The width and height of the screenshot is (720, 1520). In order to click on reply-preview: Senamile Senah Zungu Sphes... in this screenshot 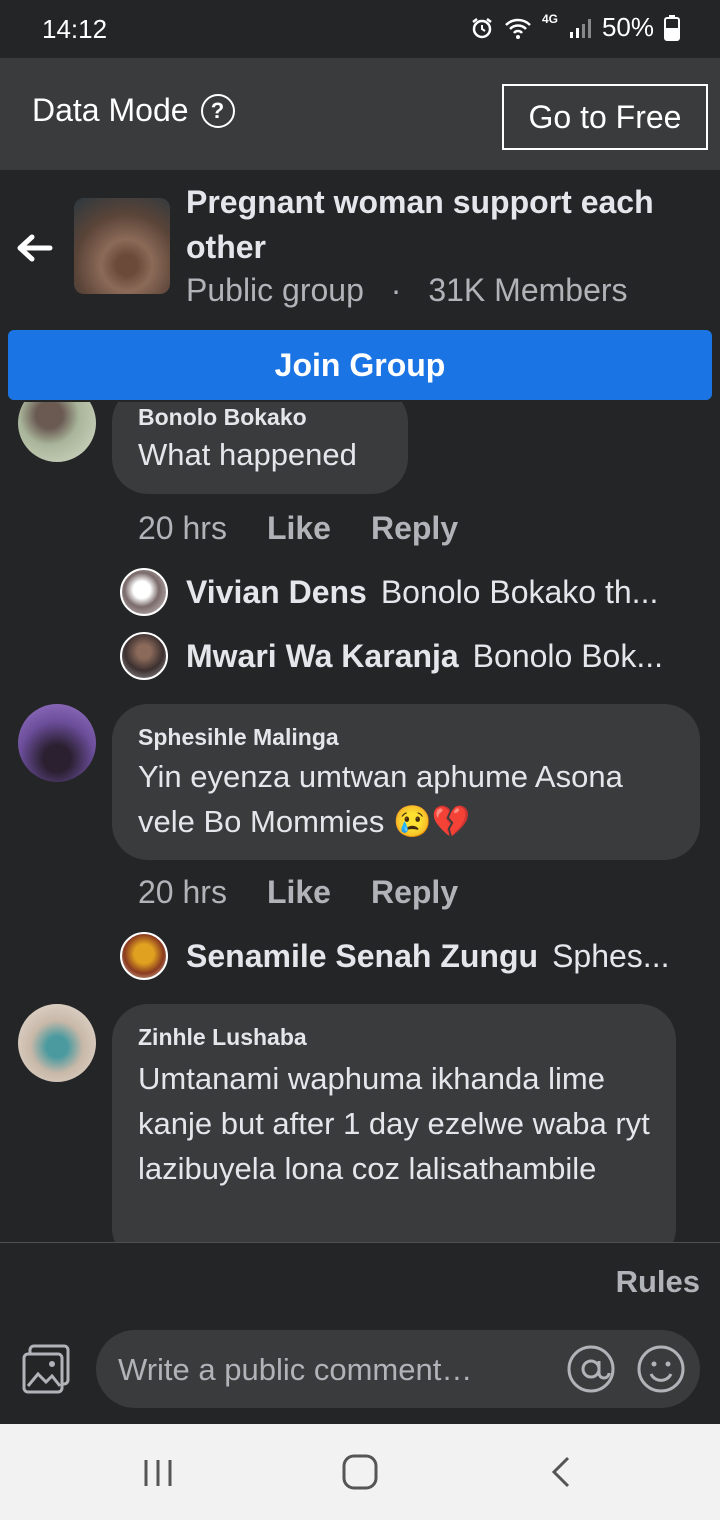, I will do `click(394, 956)`.